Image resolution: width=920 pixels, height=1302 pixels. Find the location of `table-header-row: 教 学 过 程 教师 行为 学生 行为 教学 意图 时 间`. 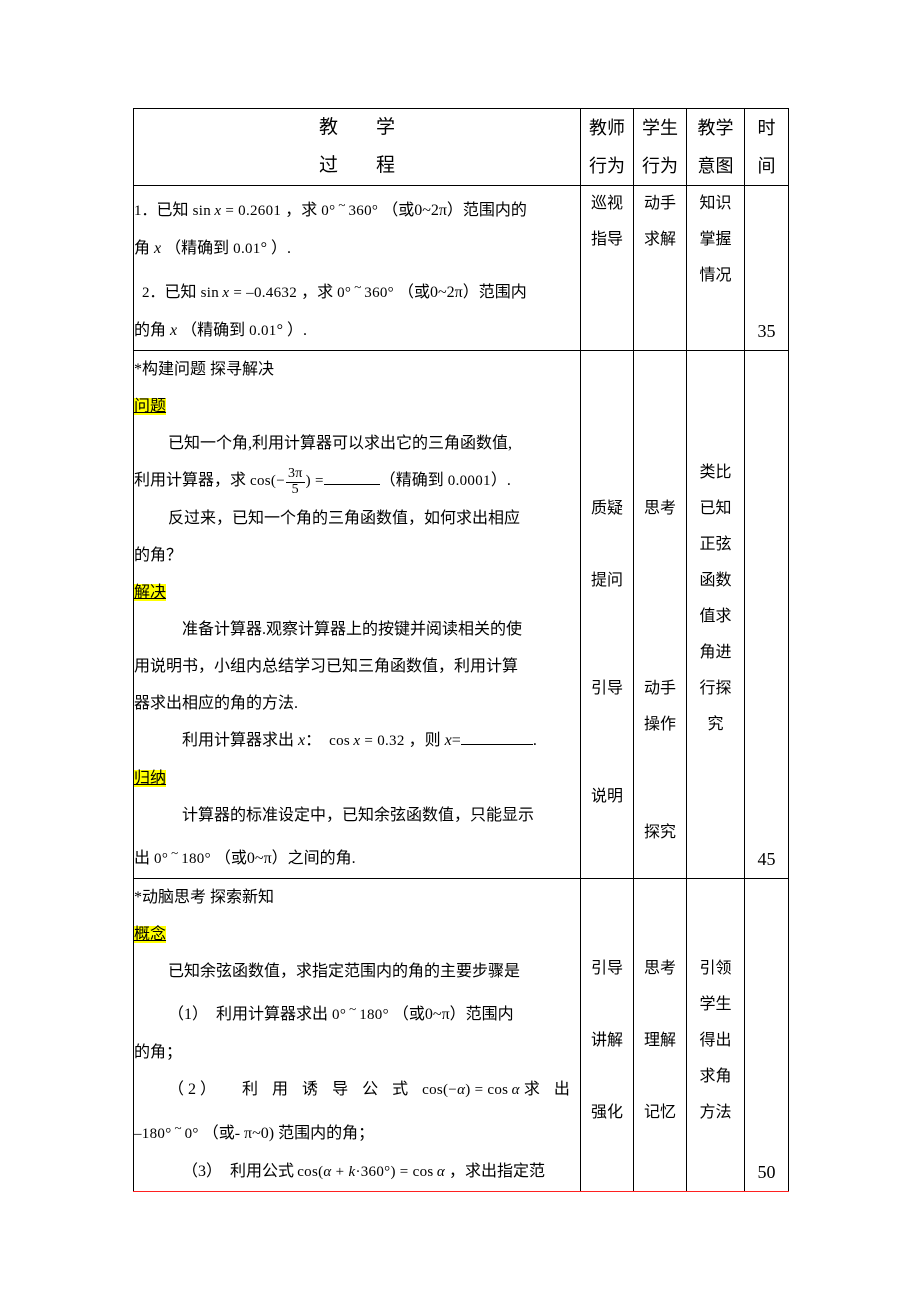

table-header-row: 教 学 过 程 教师 行为 学生 行为 教学 意图 时 间 is located at coordinates (461, 147).